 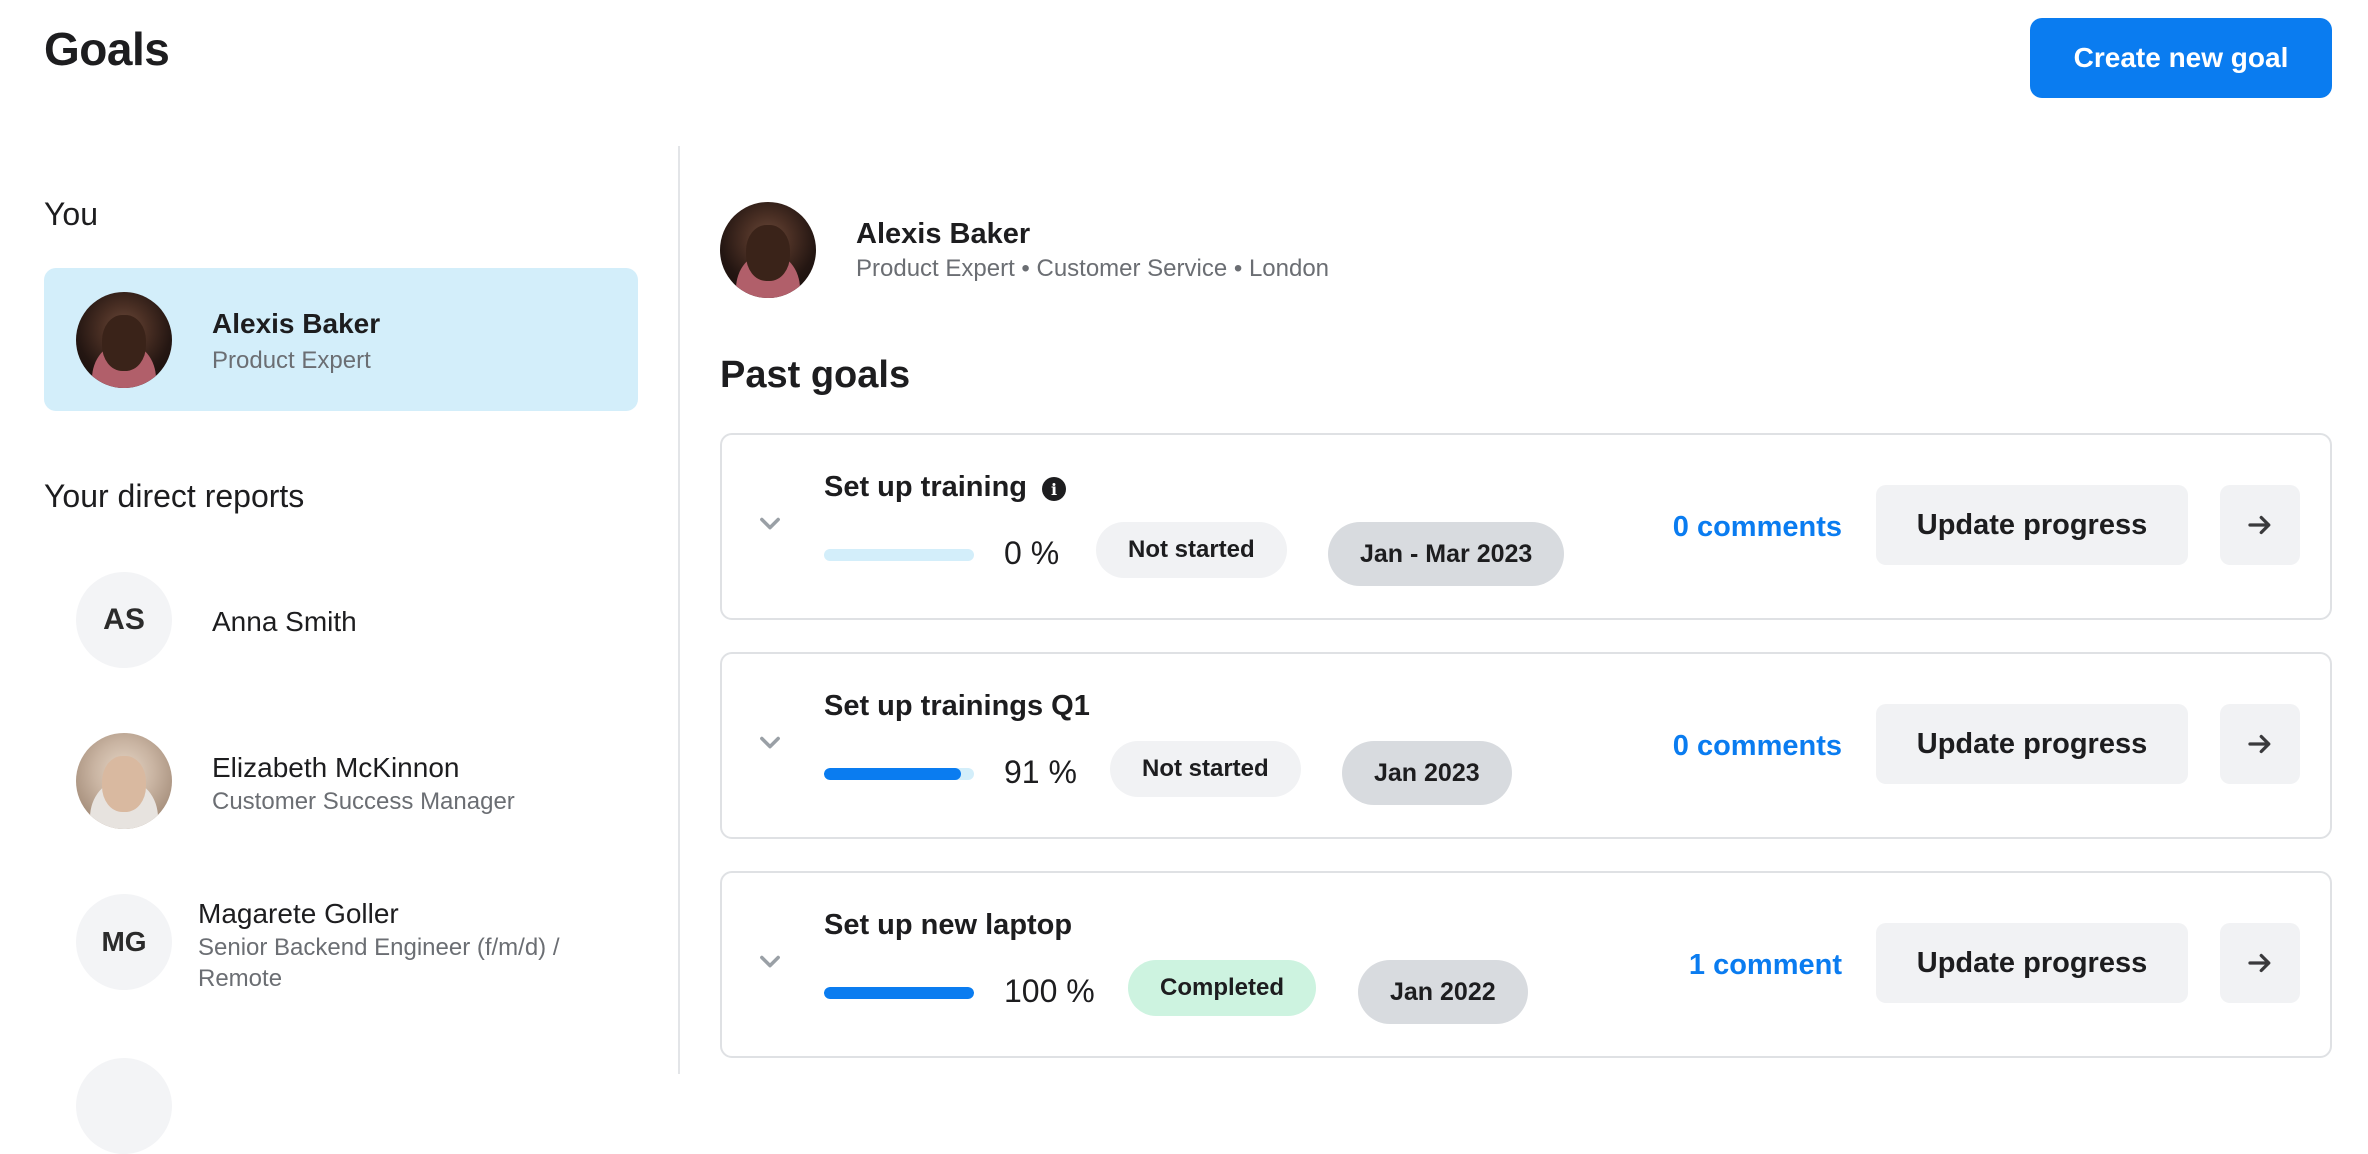 What do you see at coordinates (1222, 988) in the screenshot?
I see `status-badge: Completed` at bounding box center [1222, 988].